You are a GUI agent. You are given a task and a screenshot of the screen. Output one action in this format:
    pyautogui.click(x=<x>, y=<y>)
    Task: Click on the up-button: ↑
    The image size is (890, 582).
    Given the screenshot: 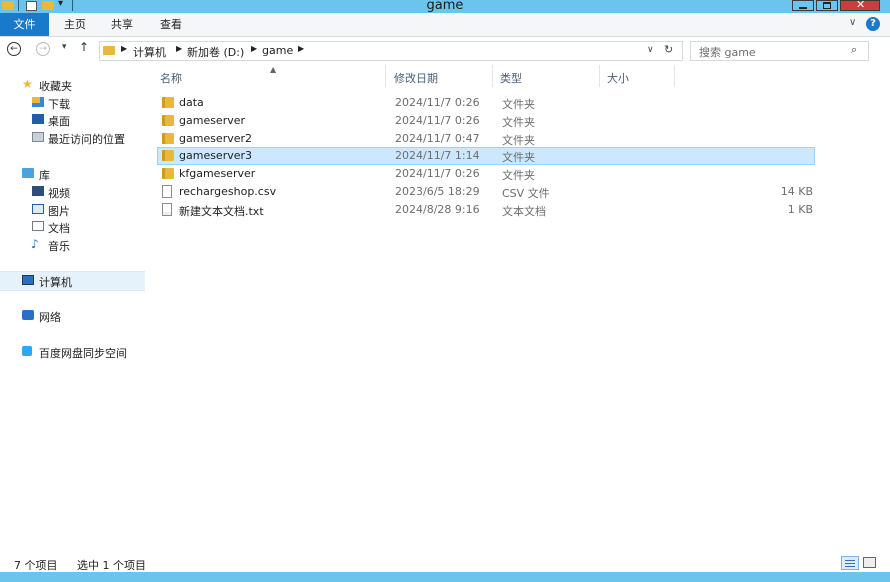 What is the action you would take?
    pyautogui.click(x=84, y=47)
    